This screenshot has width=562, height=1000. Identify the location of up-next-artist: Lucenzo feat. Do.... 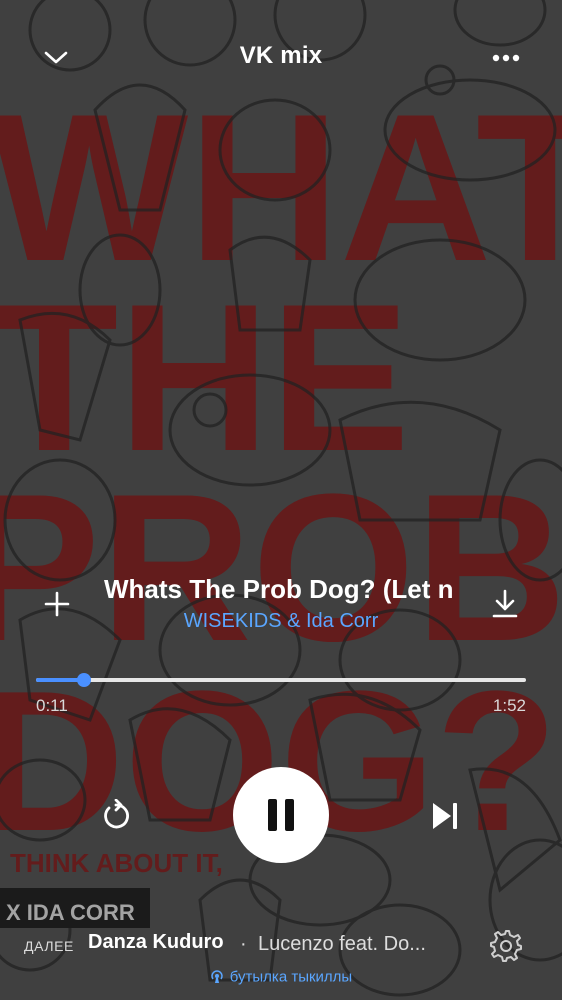
(342, 944).